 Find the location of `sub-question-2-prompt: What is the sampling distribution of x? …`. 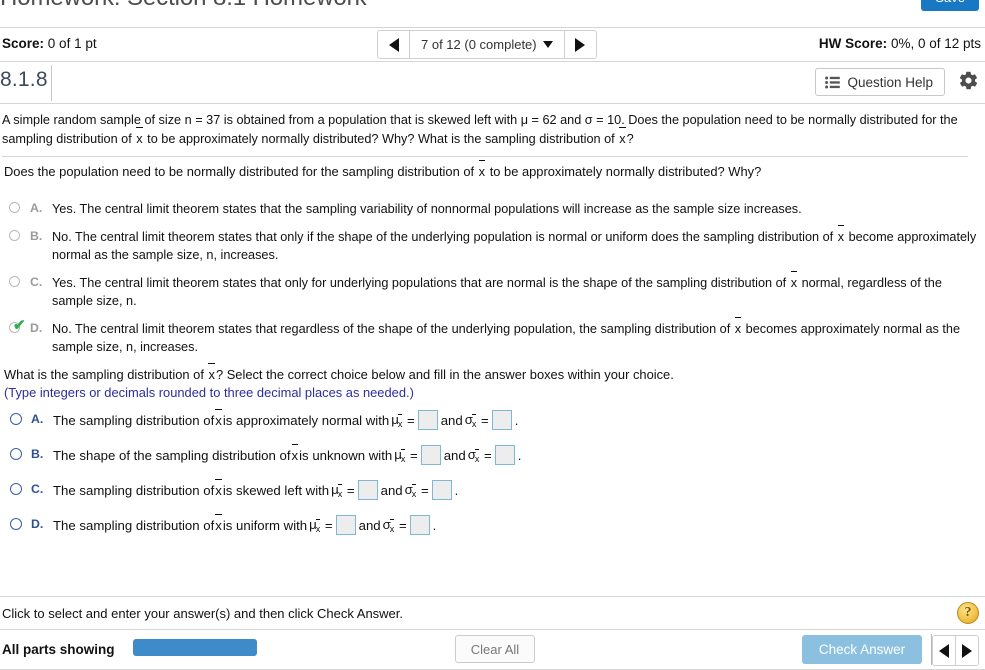

sub-question-2-prompt: What is the sampling distribution of x? … is located at coordinates (339, 373).